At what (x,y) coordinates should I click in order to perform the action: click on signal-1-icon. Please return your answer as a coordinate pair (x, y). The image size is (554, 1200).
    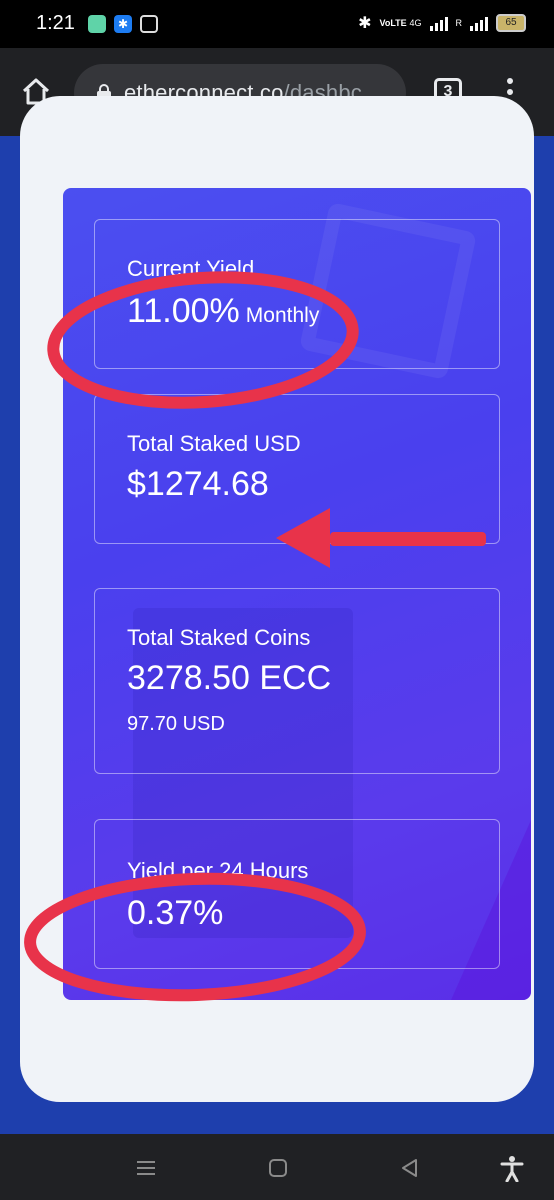
    Looking at the image, I should click on (438, 23).